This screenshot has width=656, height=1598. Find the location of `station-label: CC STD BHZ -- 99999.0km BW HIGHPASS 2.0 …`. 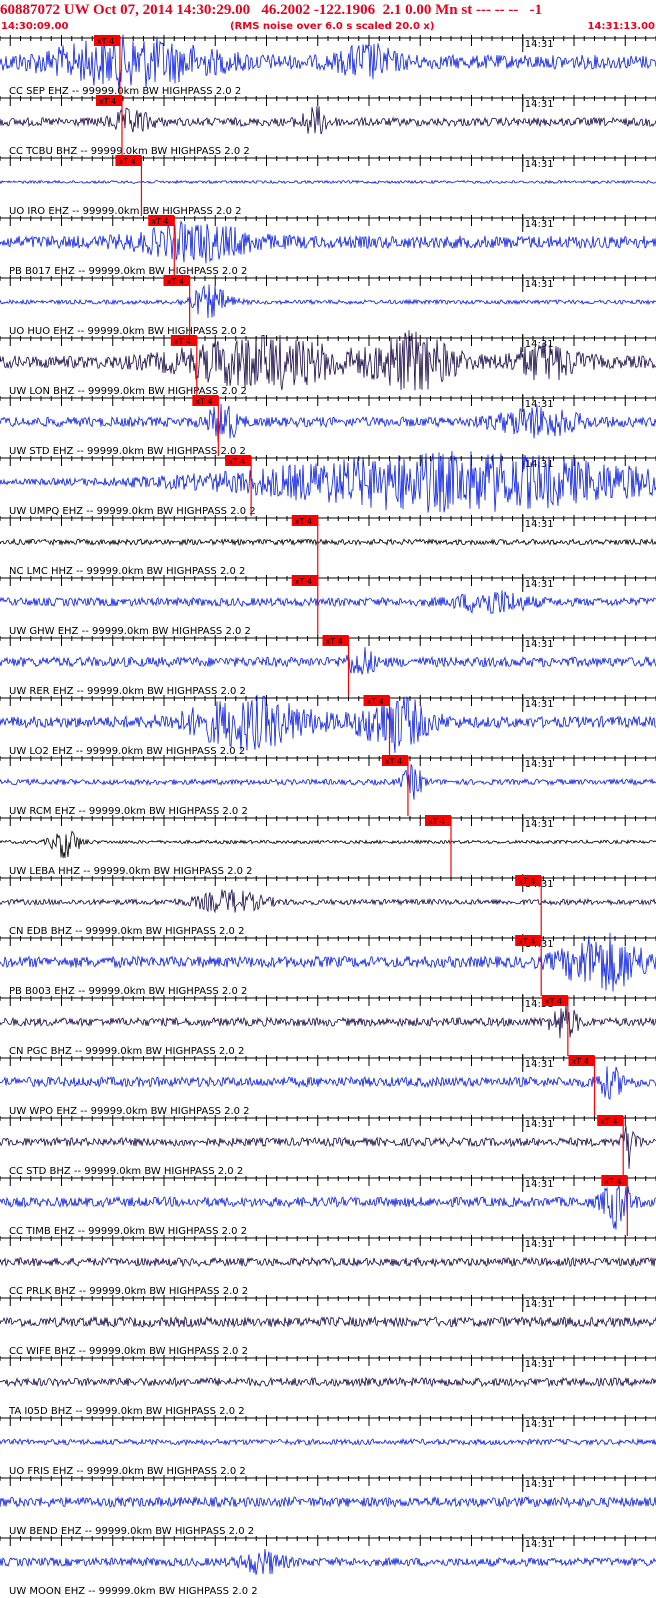

station-label: CC STD BHZ -- 99999.0km BW HIGHPASS 2.0 … is located at coordinates (126, 1171).